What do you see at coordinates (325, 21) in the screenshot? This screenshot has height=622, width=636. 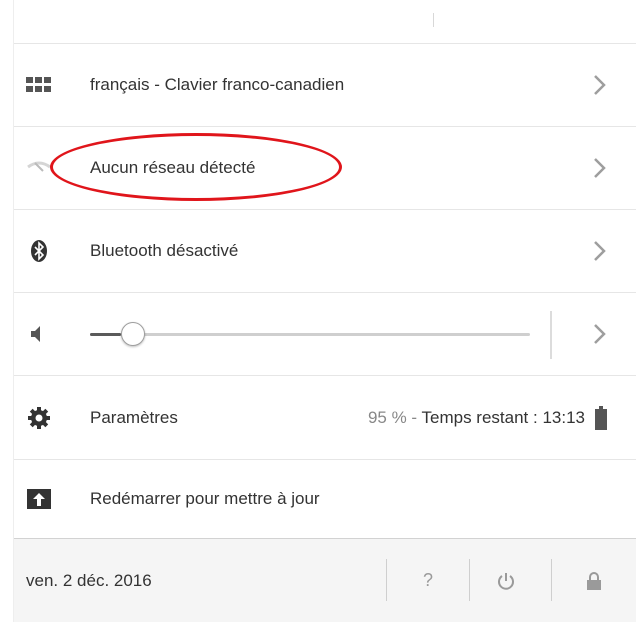 I see `tray-top-strip` at bounding box center [325, 21].